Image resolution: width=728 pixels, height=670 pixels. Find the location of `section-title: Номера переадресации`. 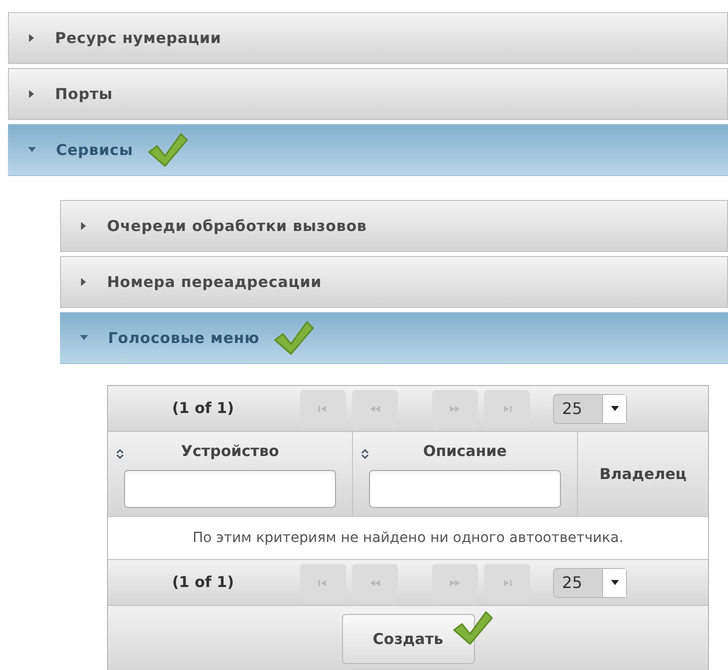

section-title: Номера переадресации is located at coordinates (214, 282).